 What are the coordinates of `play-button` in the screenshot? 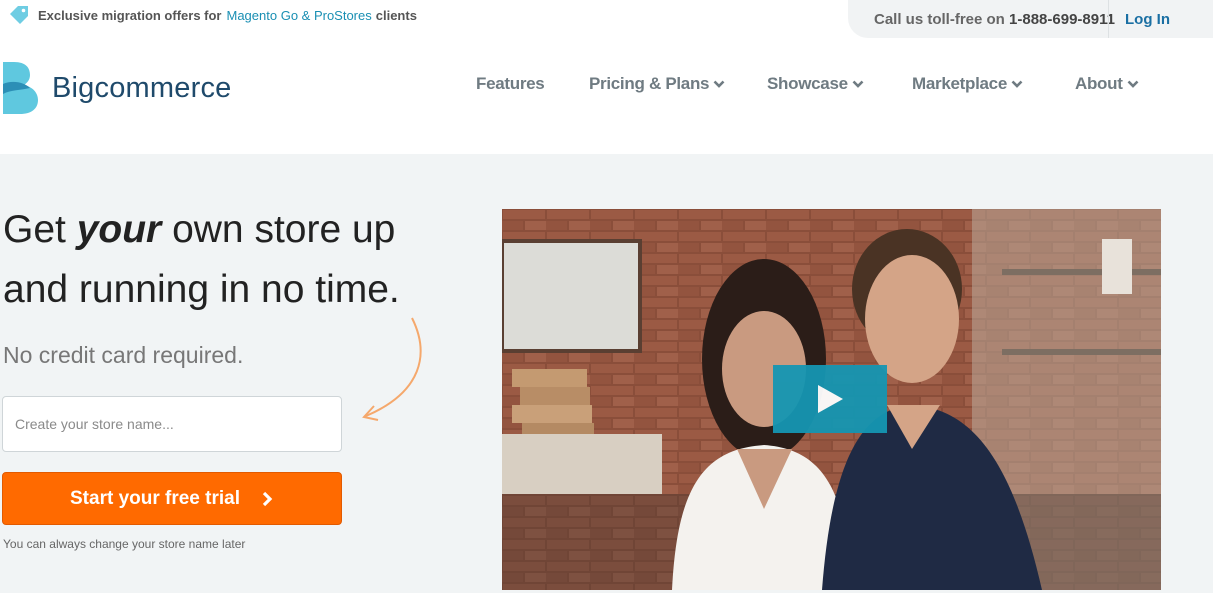 It's located at (830, 399).